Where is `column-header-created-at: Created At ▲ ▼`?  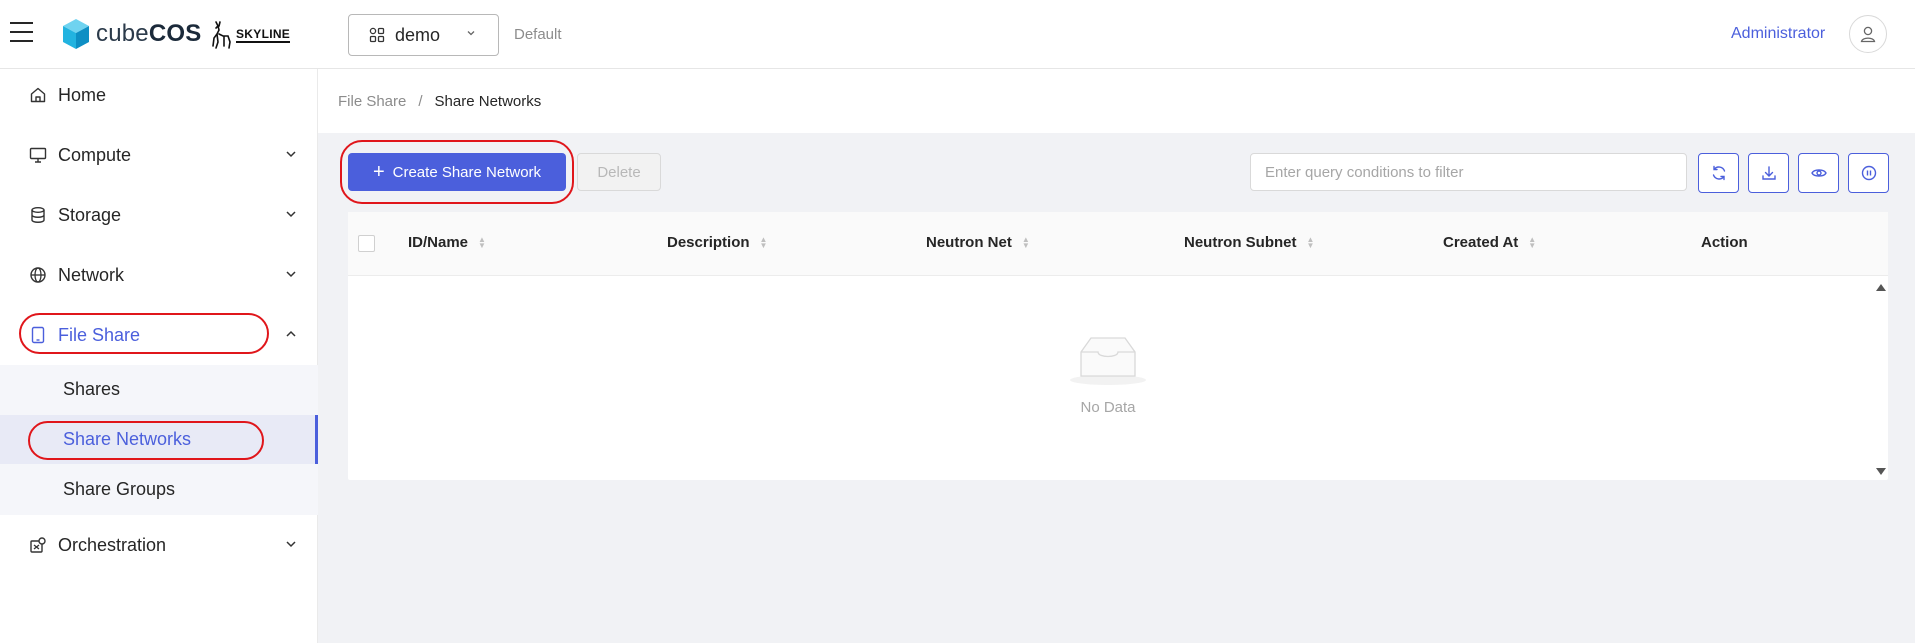
column-header-created-at: Created At ▲ ▼ is located at coordinates (1489, 242).